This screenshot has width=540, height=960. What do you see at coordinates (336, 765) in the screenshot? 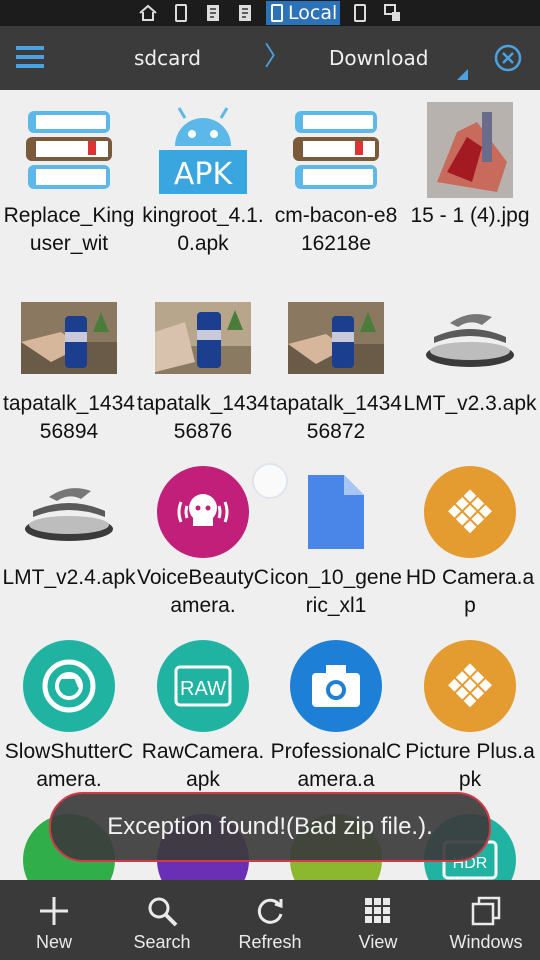
I see `file-name: ProfessionalCamera.a` at bounding box center [336, 765].